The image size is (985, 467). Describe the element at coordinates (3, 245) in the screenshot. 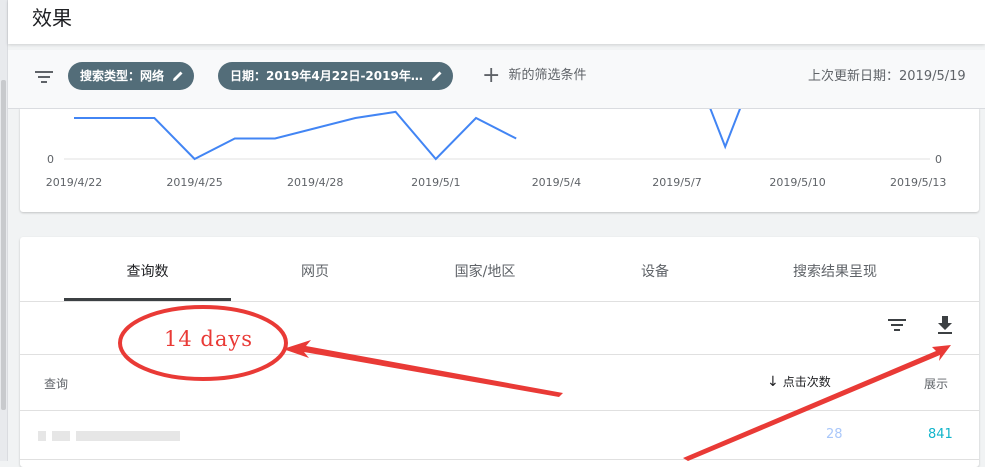

I see `scrollbar-thumb` at that location.